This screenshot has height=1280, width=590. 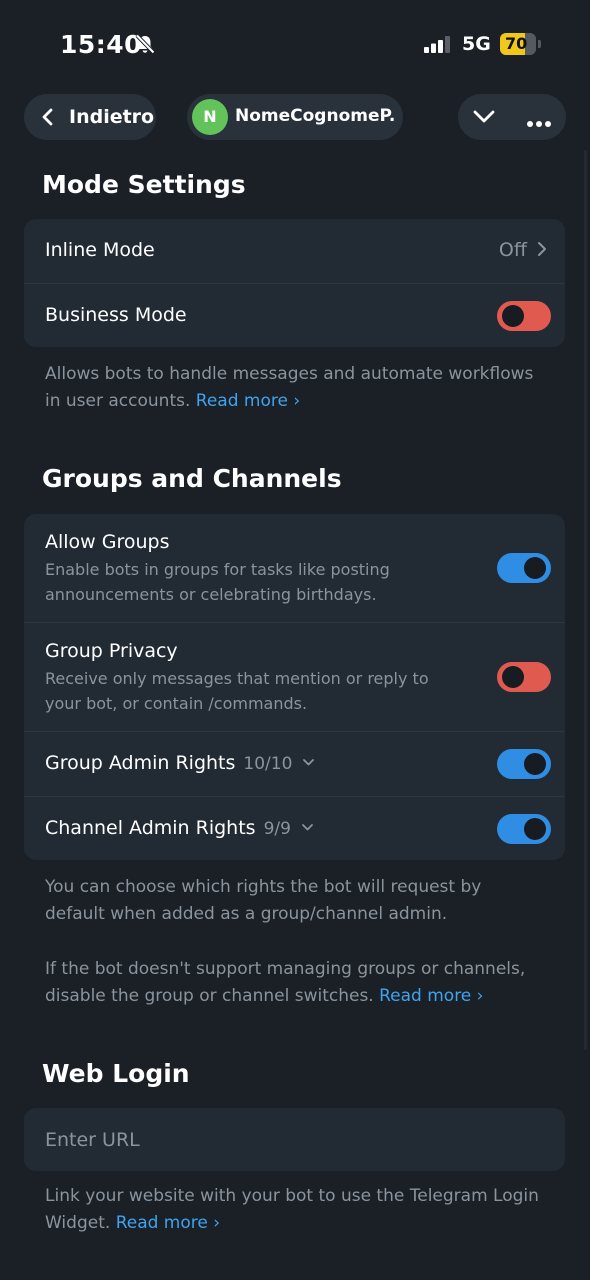 I want to click on signal-icon, so click(x=438, y=46).